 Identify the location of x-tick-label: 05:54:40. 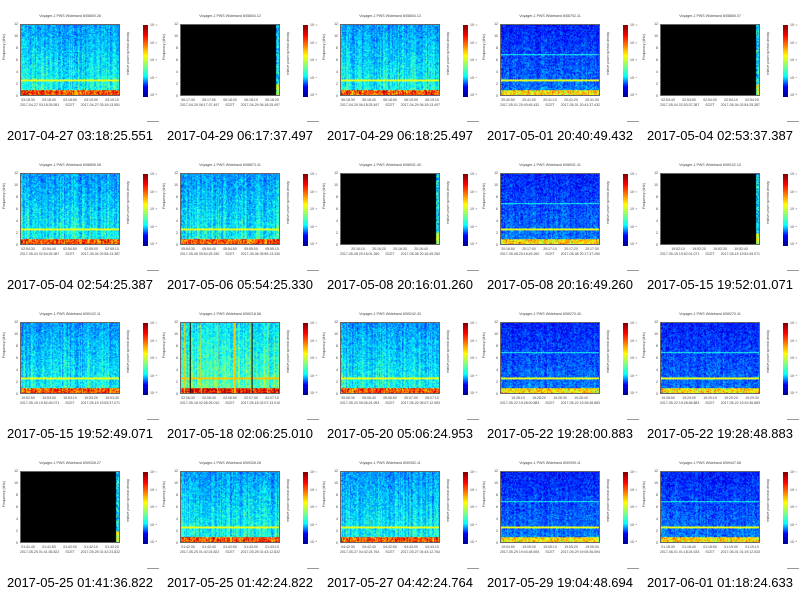
(209, 249).